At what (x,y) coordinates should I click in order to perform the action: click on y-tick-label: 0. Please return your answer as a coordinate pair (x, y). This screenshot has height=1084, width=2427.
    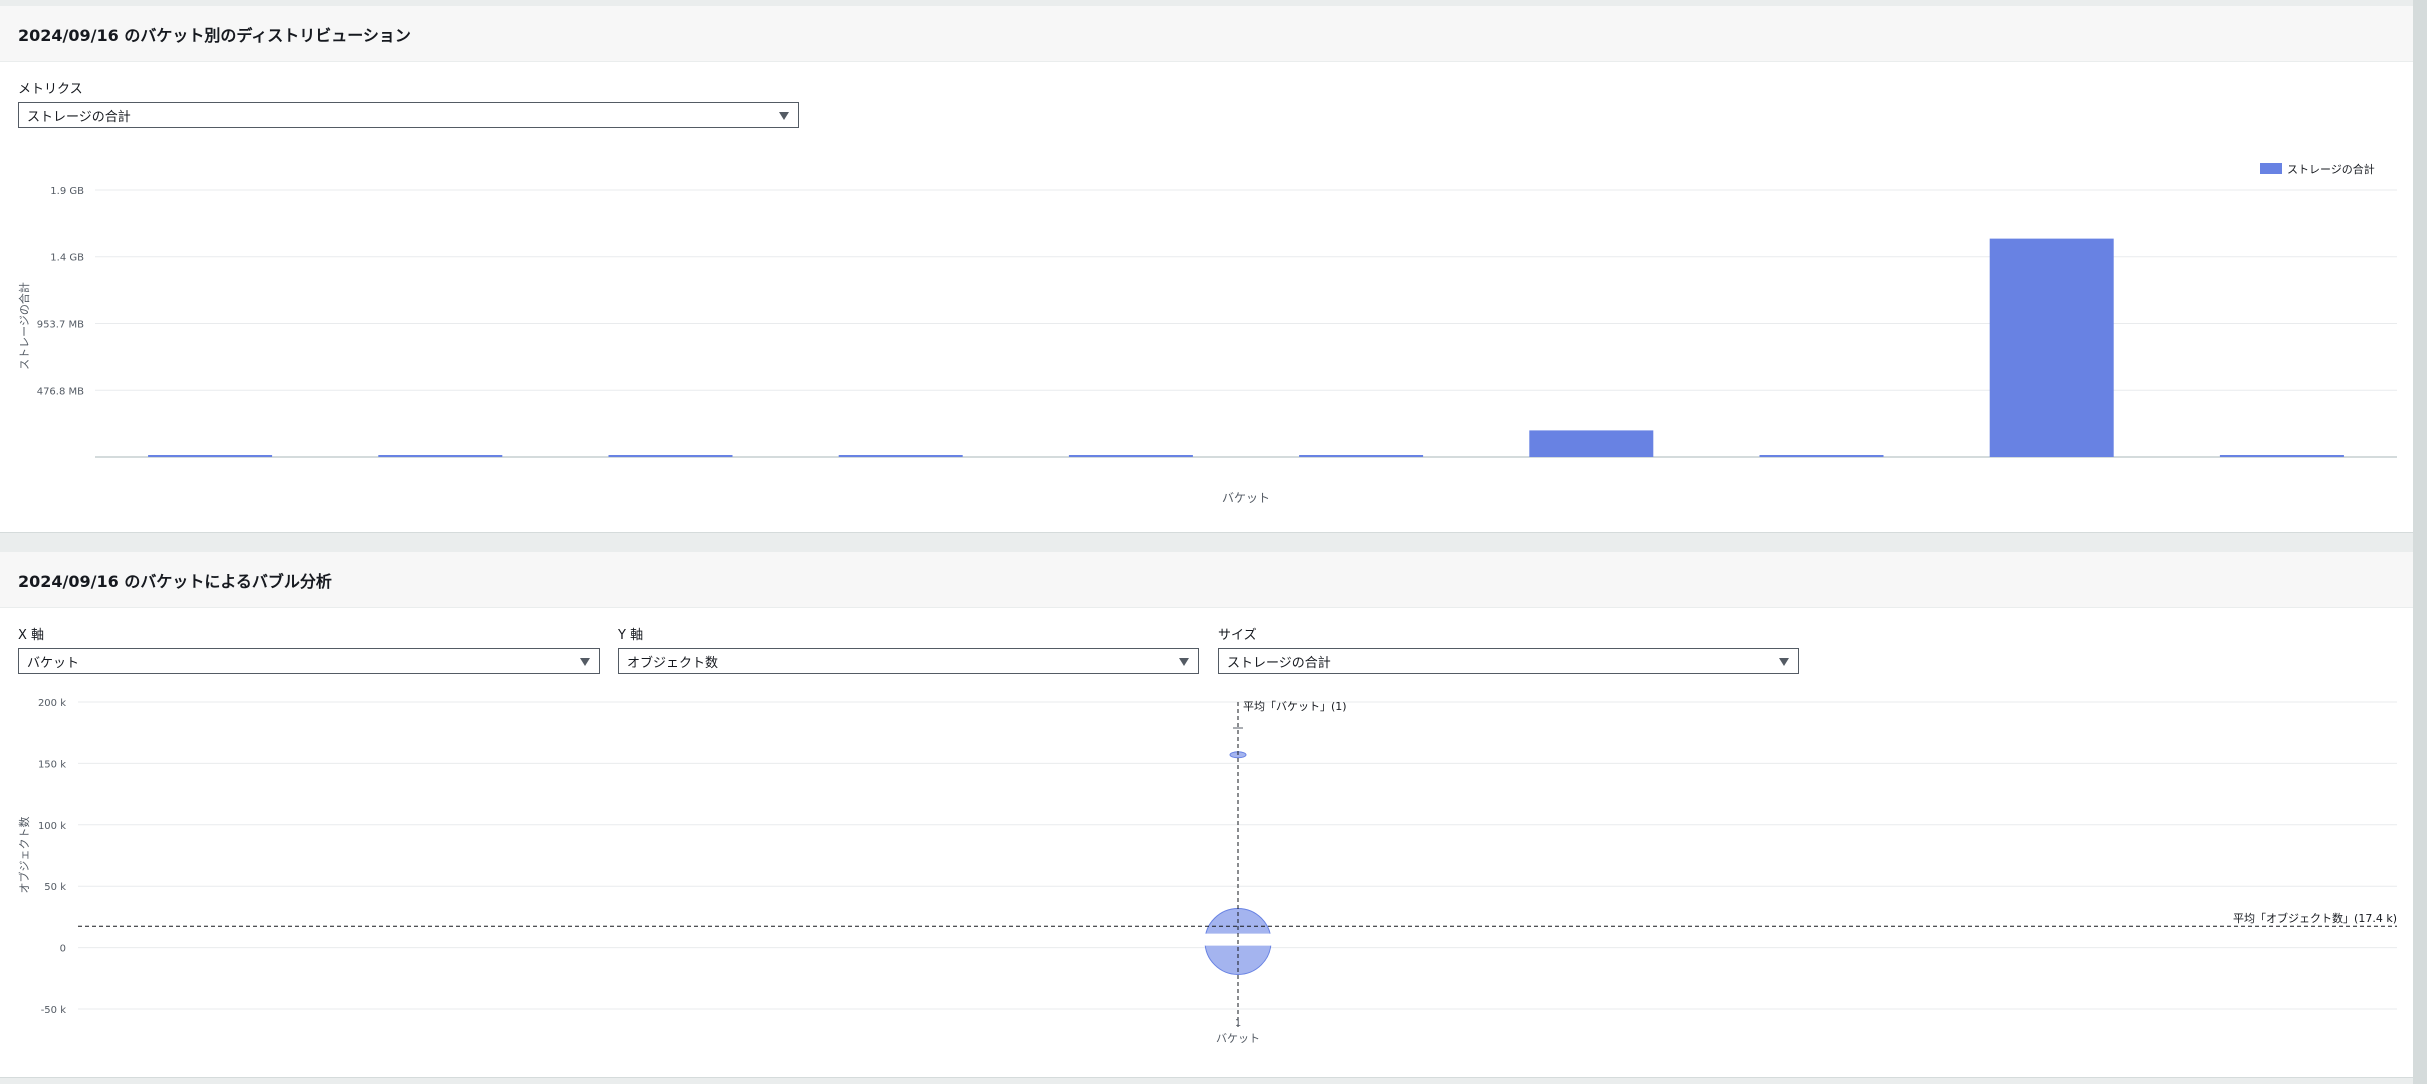
    Looking at the image, I should click on (63, 949).